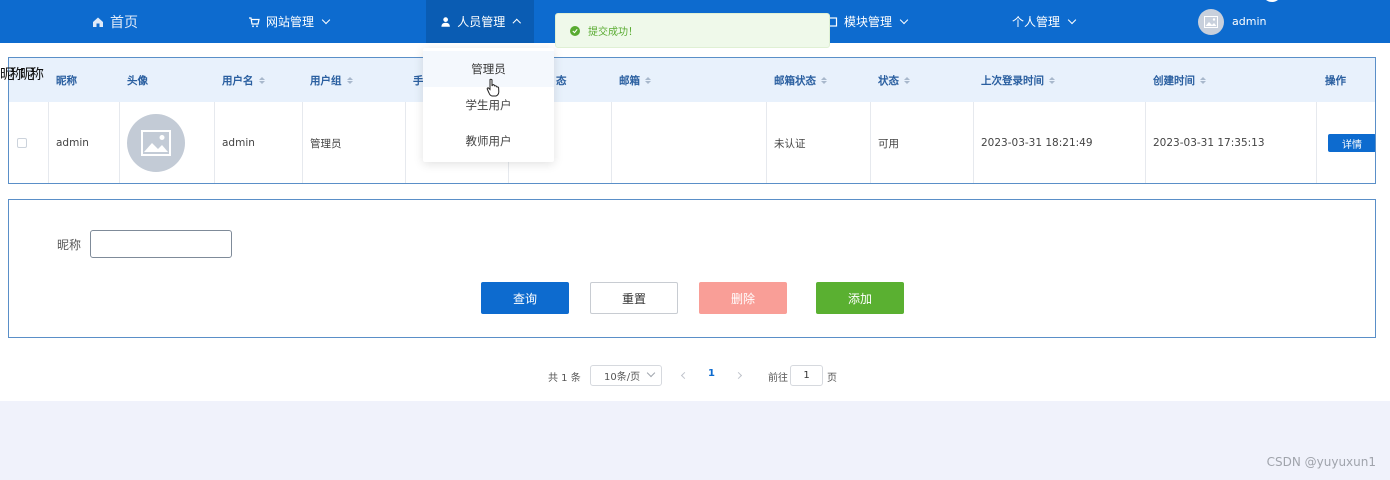 This screenshot has height=480, width=1390. I want to click on cell-actions: 详情, so click(1351, 142).